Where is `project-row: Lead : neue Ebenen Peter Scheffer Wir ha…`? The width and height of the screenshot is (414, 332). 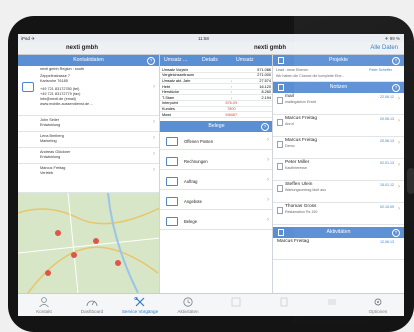
project-row: Lead : neue Ebenen Peter Scheffer Wir ha… is located at coordinates (338, 74).